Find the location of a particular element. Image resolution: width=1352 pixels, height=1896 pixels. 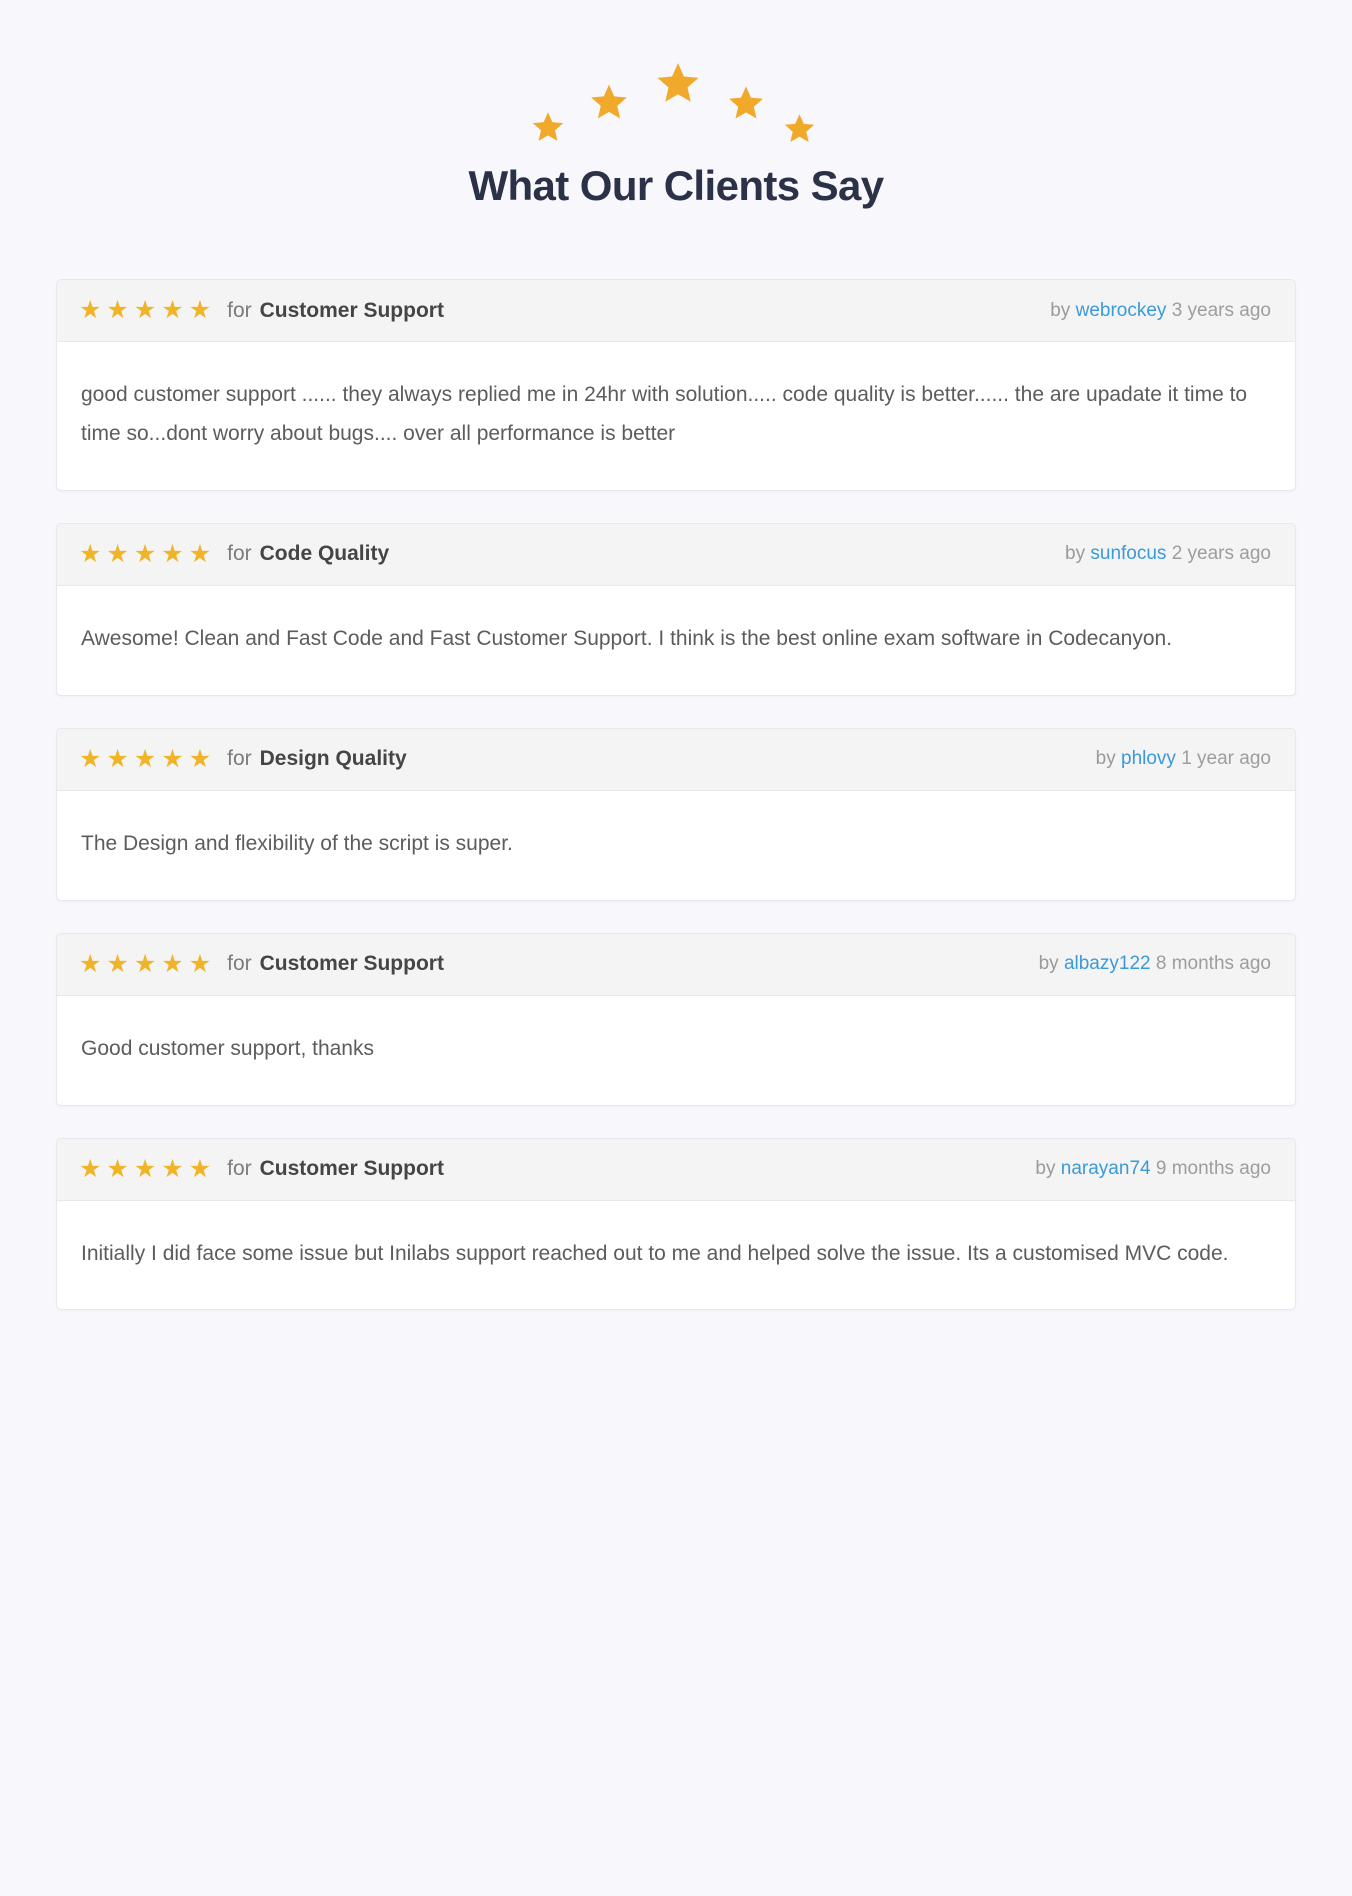

review-author-link: phlovy is located at coordinates (1148, 758).